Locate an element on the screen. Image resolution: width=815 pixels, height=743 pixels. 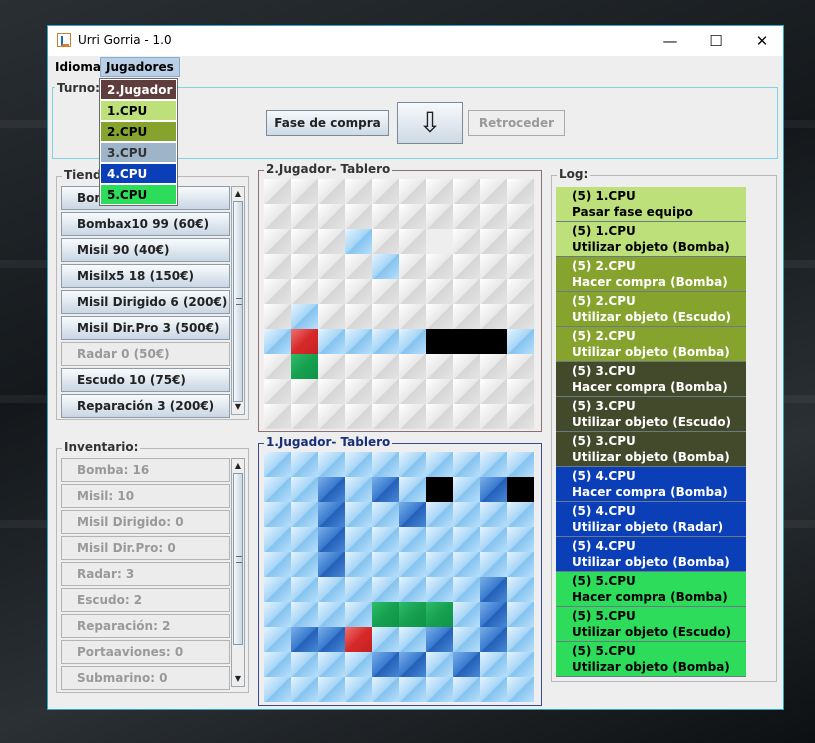
shop-item: Reparación 3 (200€) is located at coordinates (145, 406).